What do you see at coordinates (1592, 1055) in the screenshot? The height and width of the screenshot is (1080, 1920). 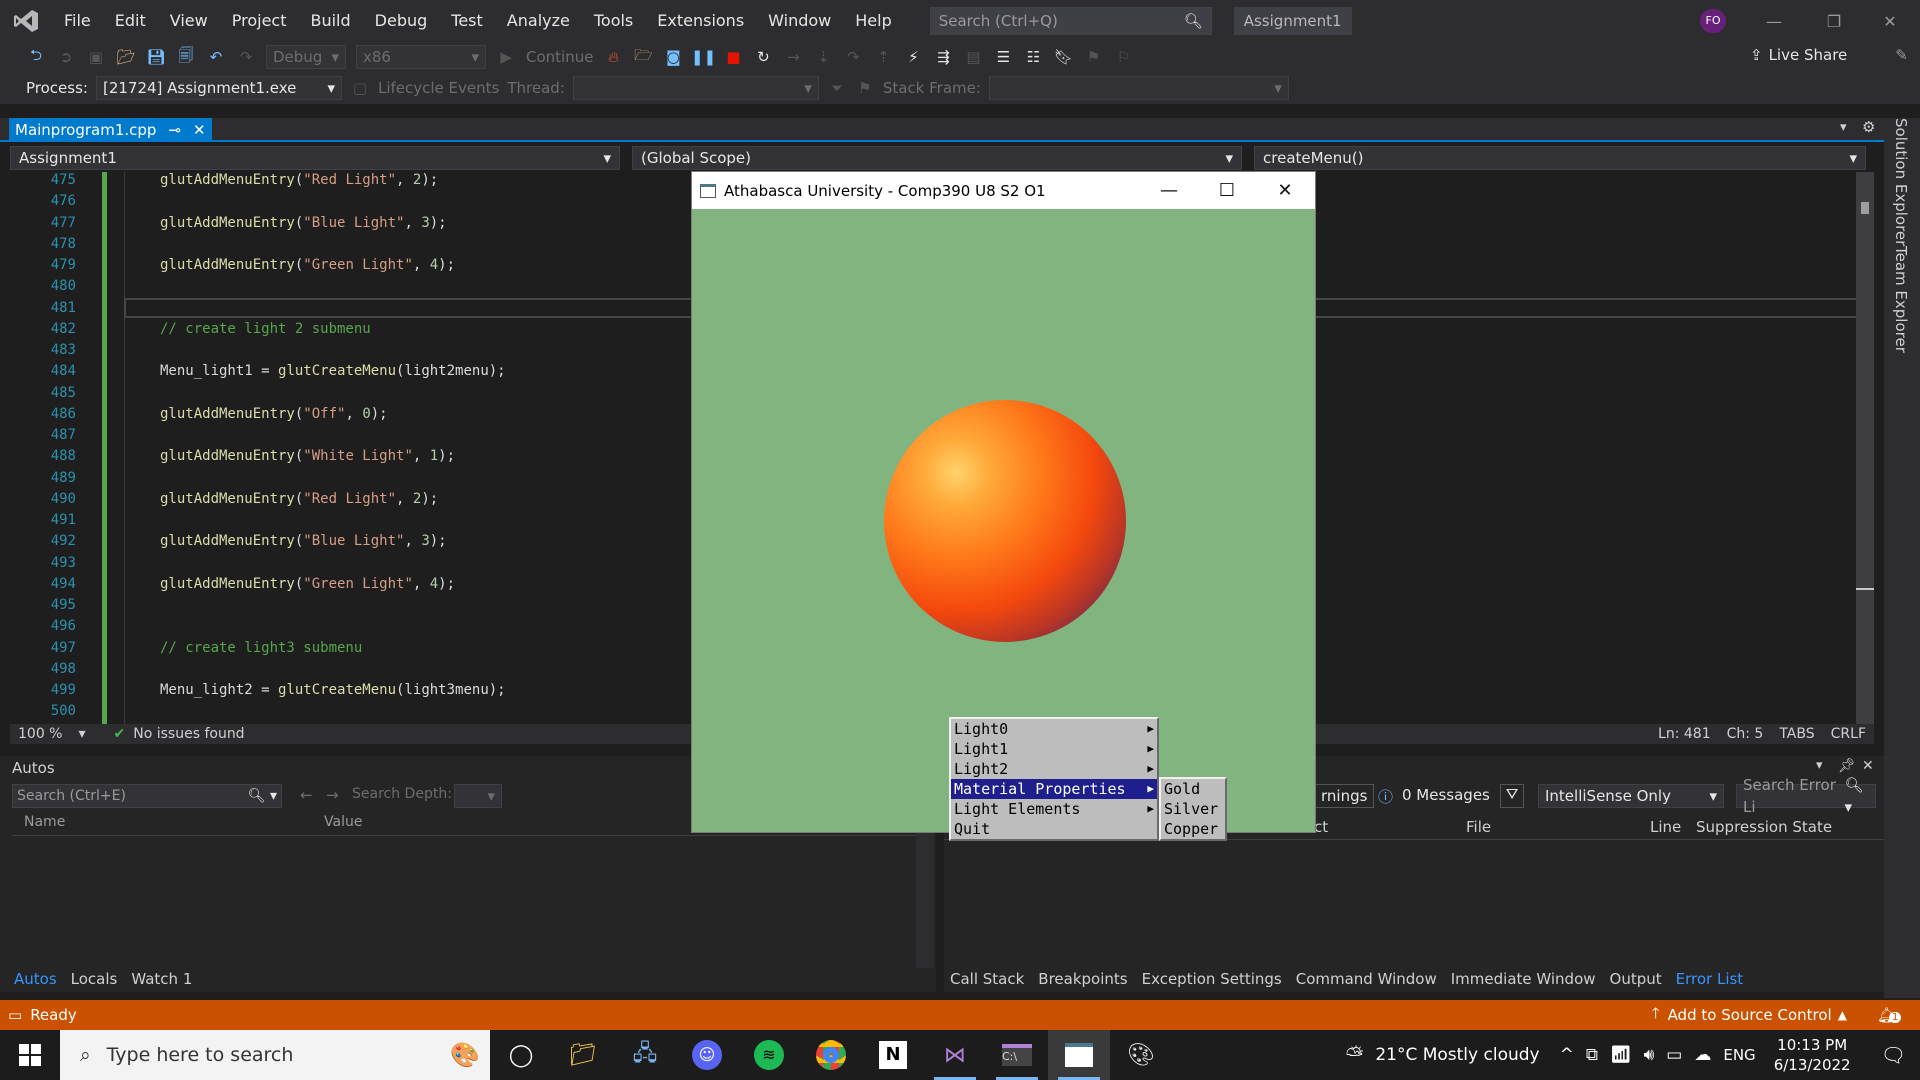 I see `meet-now-icon: ⧉` at bounding box center [1592, 1055].